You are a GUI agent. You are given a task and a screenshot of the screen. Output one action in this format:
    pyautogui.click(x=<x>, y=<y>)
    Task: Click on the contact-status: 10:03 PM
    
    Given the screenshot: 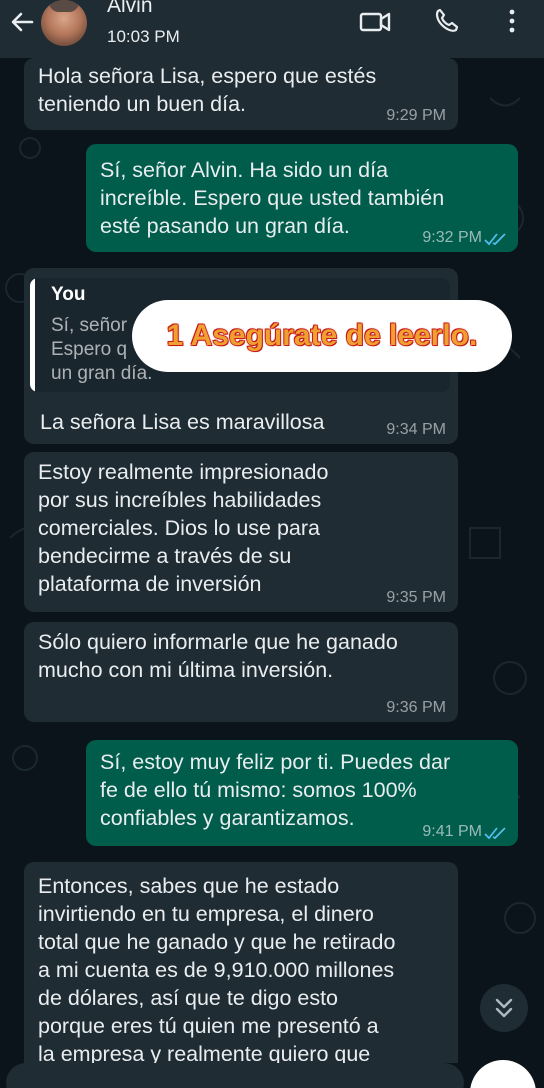 What is the action you would take?
    pyautogui.click(x=143, y=36)
    